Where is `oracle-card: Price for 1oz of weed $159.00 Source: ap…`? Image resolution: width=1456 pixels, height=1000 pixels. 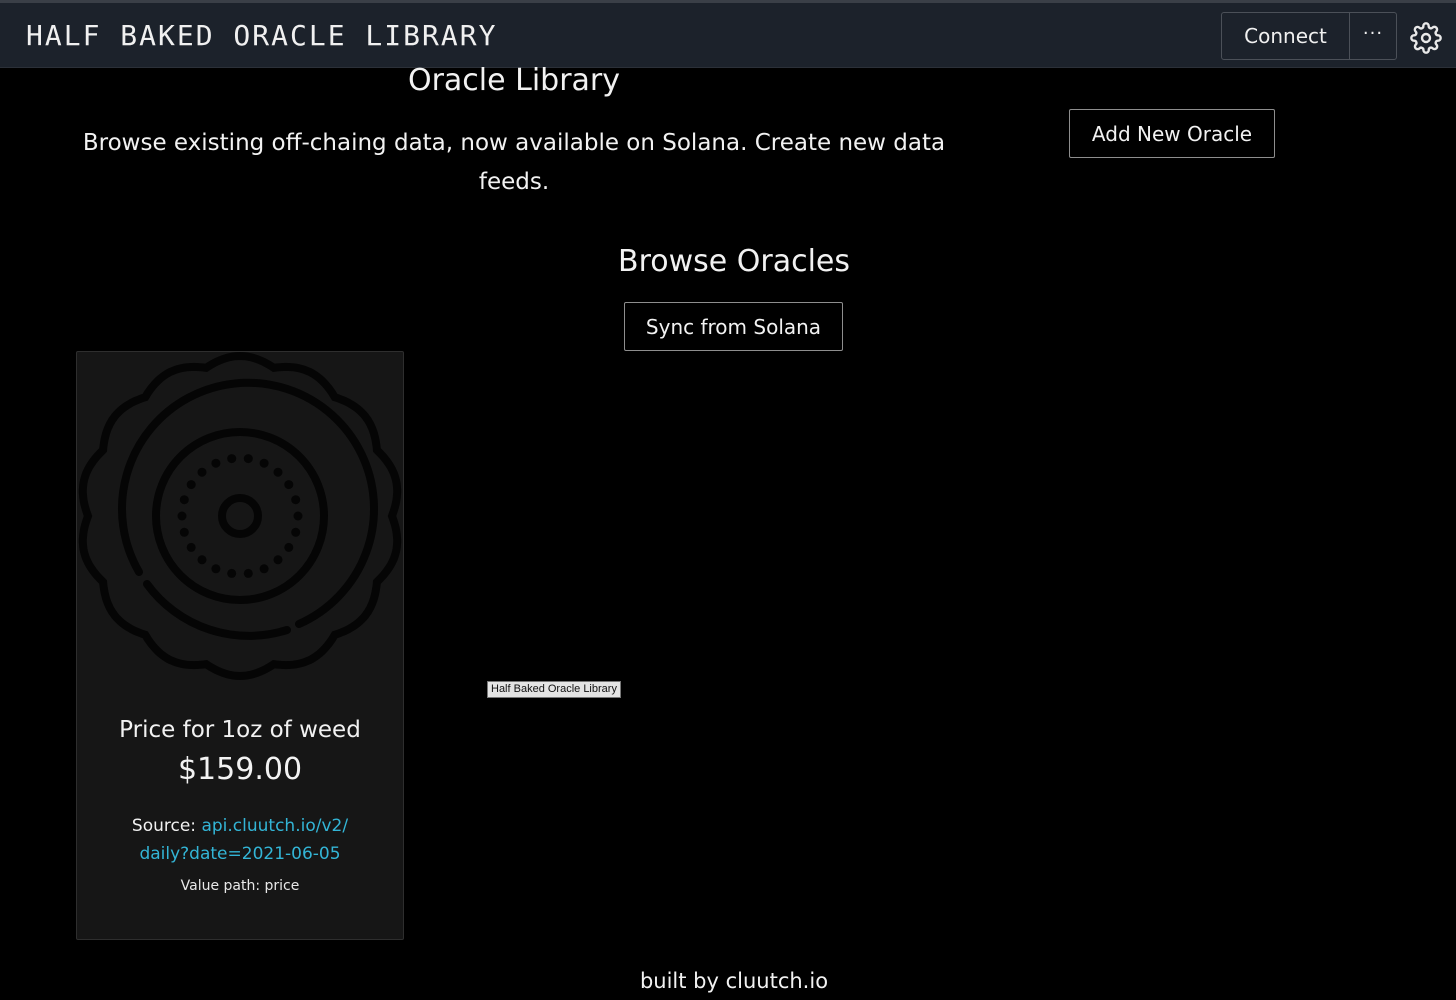
oracle-card: Price for 1oz of weed $159.00 Source: ap… is located at coordinates (240, 645).